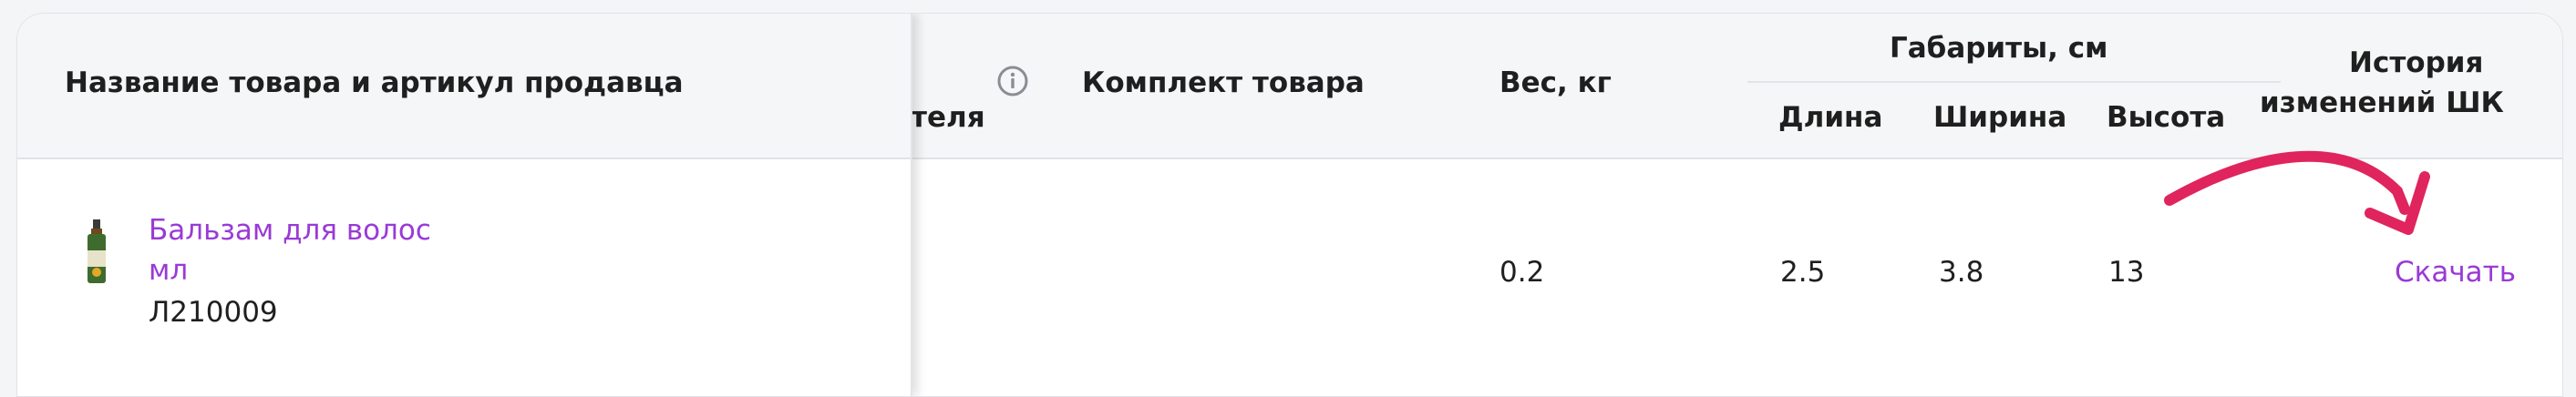 Image resolution: width=2576 pixels, height=397 pixels. What do you see at coordinates (2126, 272) in the screenshot?
I see `cell-height: 13` at bounding box center [2126, 272].